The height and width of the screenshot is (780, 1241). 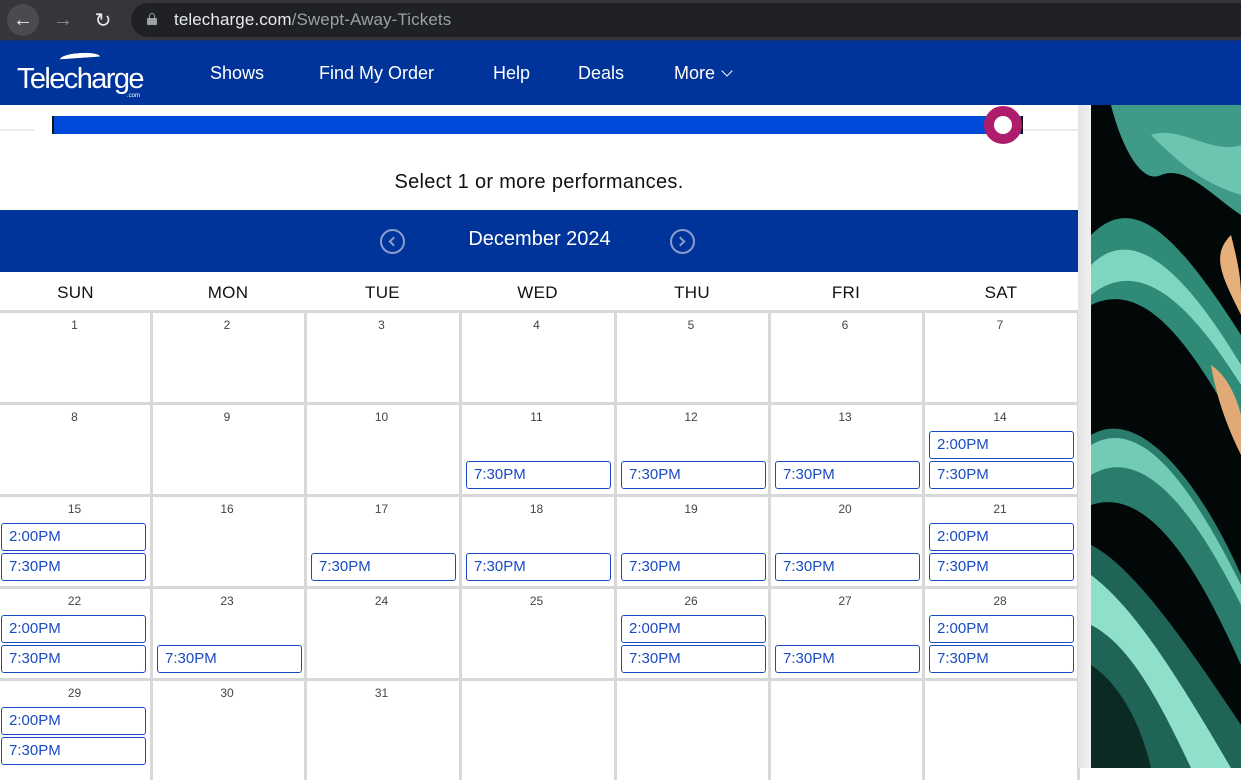 What do you see at coordinates (846, 292) in the screenshot?
I see `weekday-fri: FRI` at bounding box center [846, 292].